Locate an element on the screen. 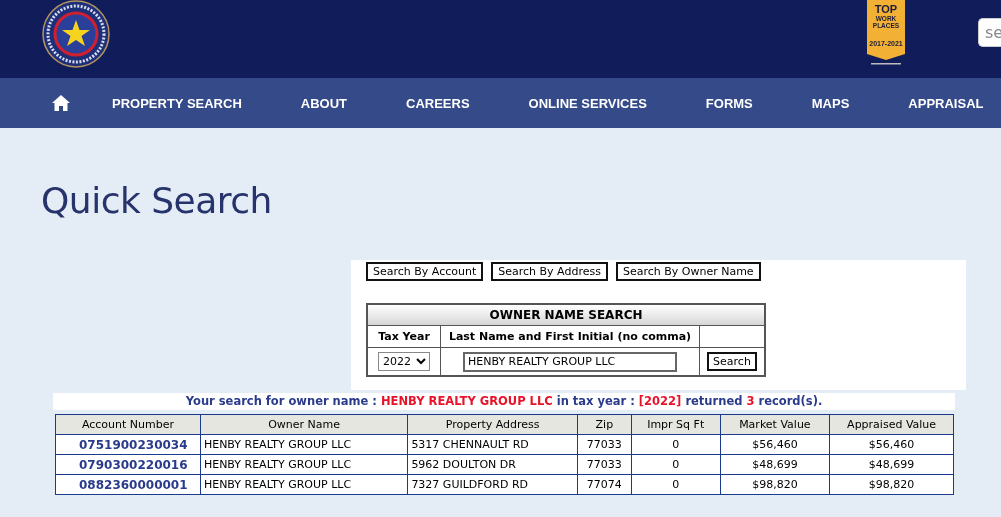 Image resolution: width=1001 pixels, height=517 pixels. table-cell: 5962 DOULTON DR is located at coordinates (492, 464).